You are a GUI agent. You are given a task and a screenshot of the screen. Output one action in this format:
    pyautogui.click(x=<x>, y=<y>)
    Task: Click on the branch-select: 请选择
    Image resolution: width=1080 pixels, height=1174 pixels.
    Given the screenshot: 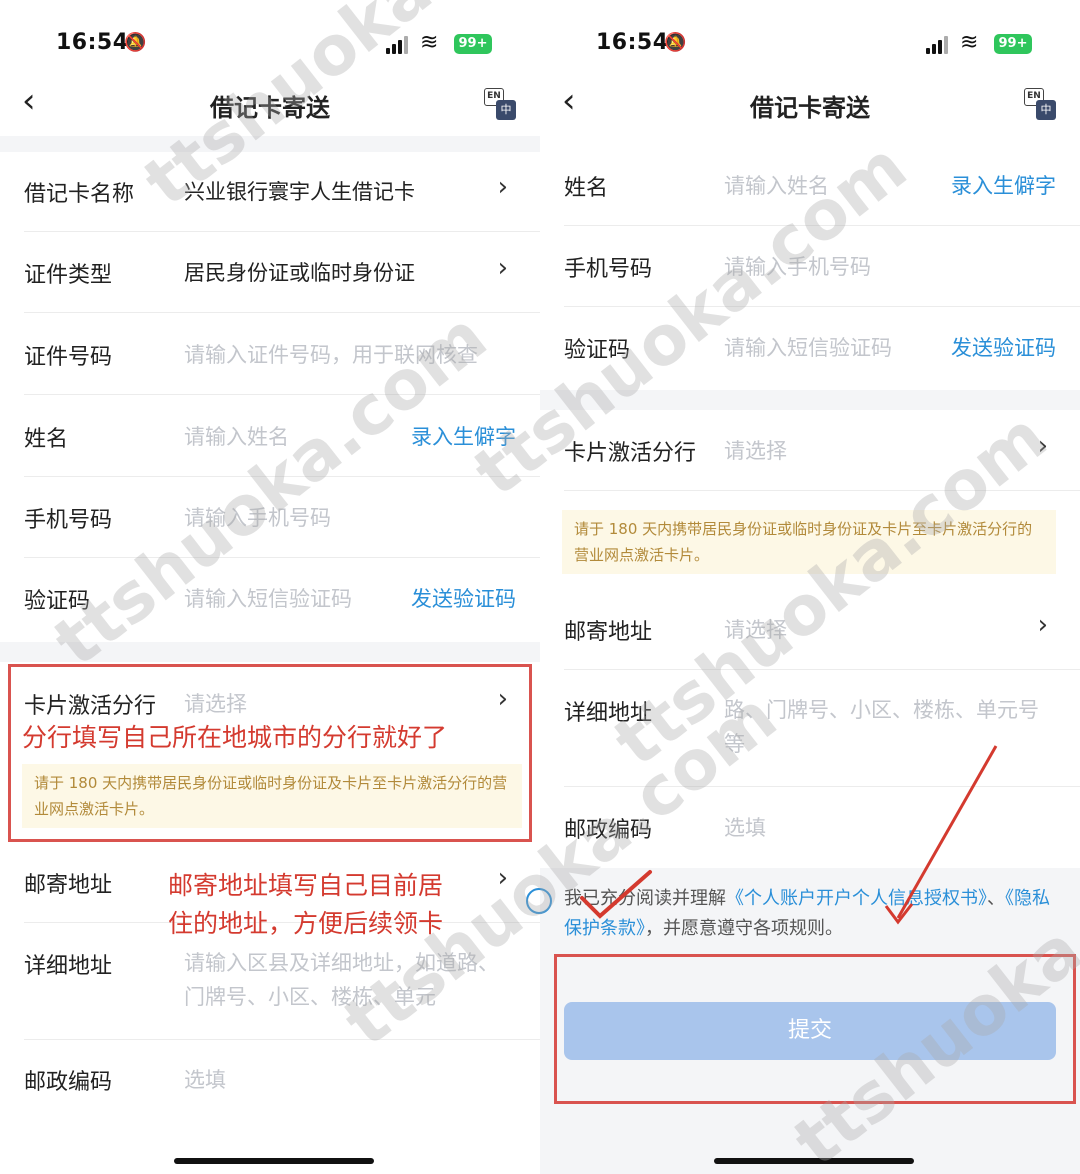 What is the action you would take?
    pyautogui.click(x=755, y=450)
    